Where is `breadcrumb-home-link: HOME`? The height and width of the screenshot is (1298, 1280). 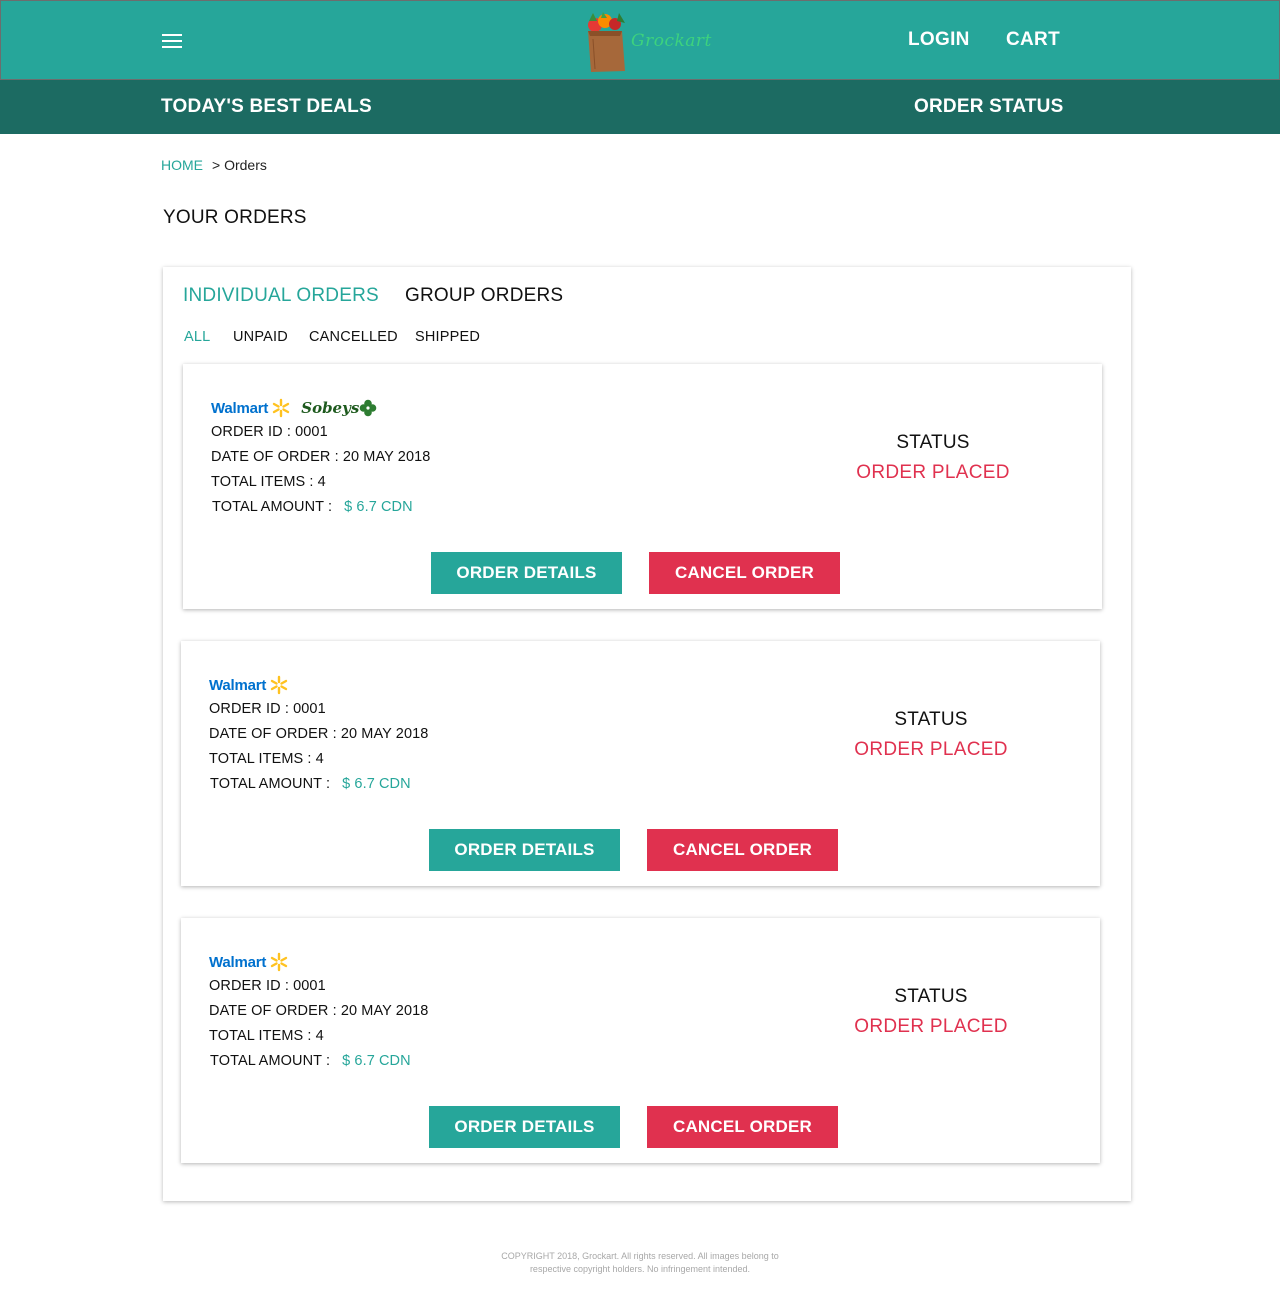 breadcrumb-home-link: HOME is located at coordinates (182, 165).